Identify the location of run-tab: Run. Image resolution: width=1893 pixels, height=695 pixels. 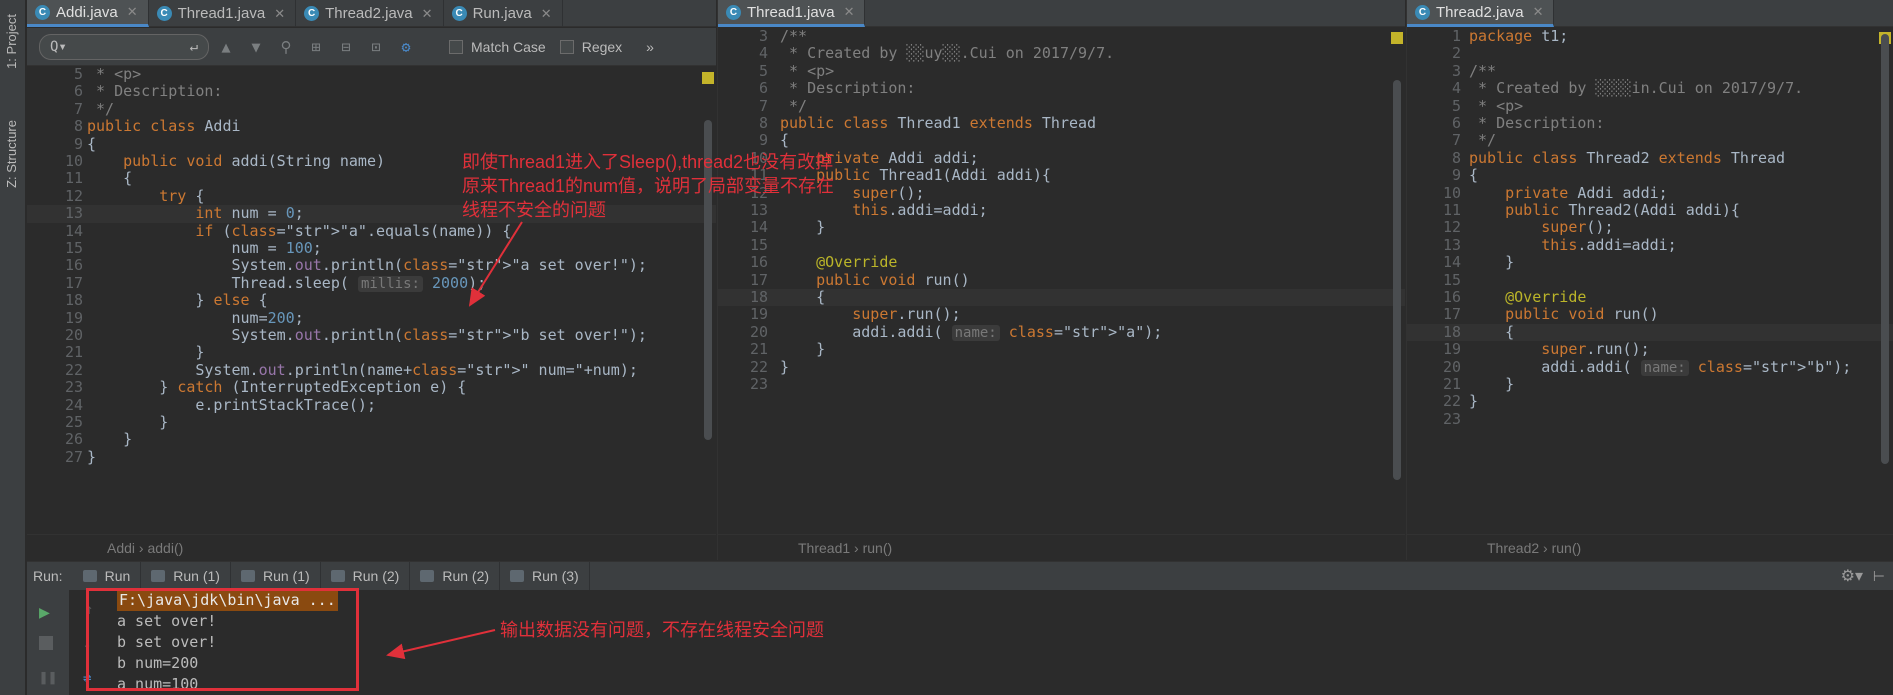
(107, 576).